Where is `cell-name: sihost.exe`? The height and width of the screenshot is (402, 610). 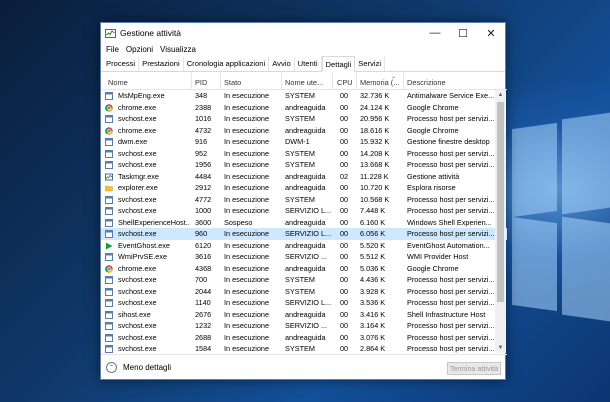 cell-name: sihost.exe is located at coordinates (134, 314).